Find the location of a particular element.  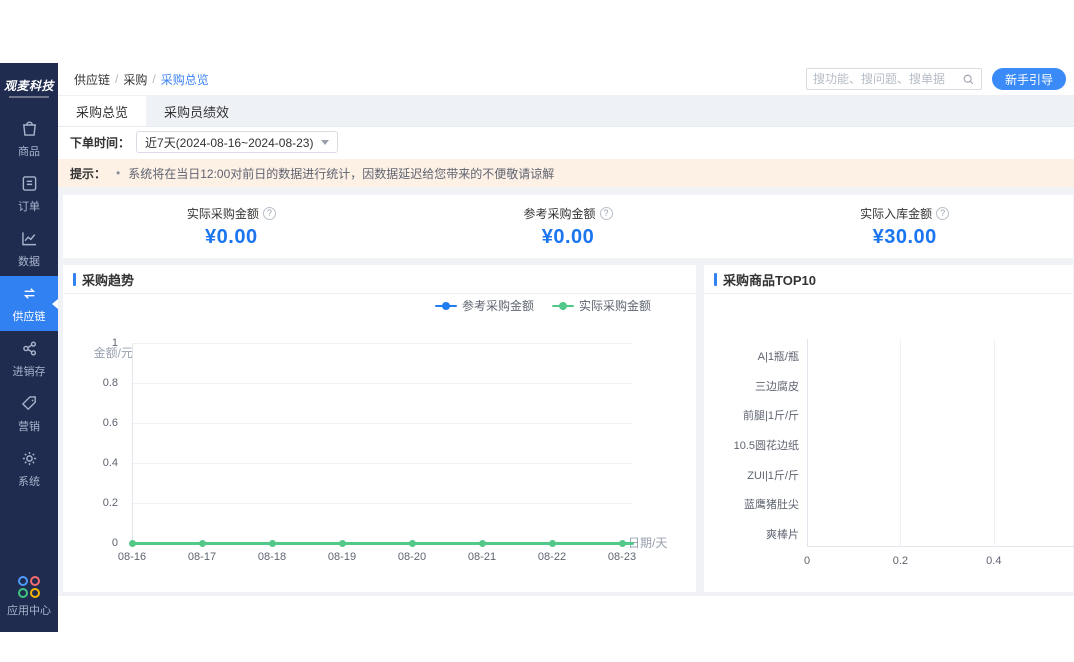

newbie-guide-button: 新手引导 is located at coordinates (1028, 79).